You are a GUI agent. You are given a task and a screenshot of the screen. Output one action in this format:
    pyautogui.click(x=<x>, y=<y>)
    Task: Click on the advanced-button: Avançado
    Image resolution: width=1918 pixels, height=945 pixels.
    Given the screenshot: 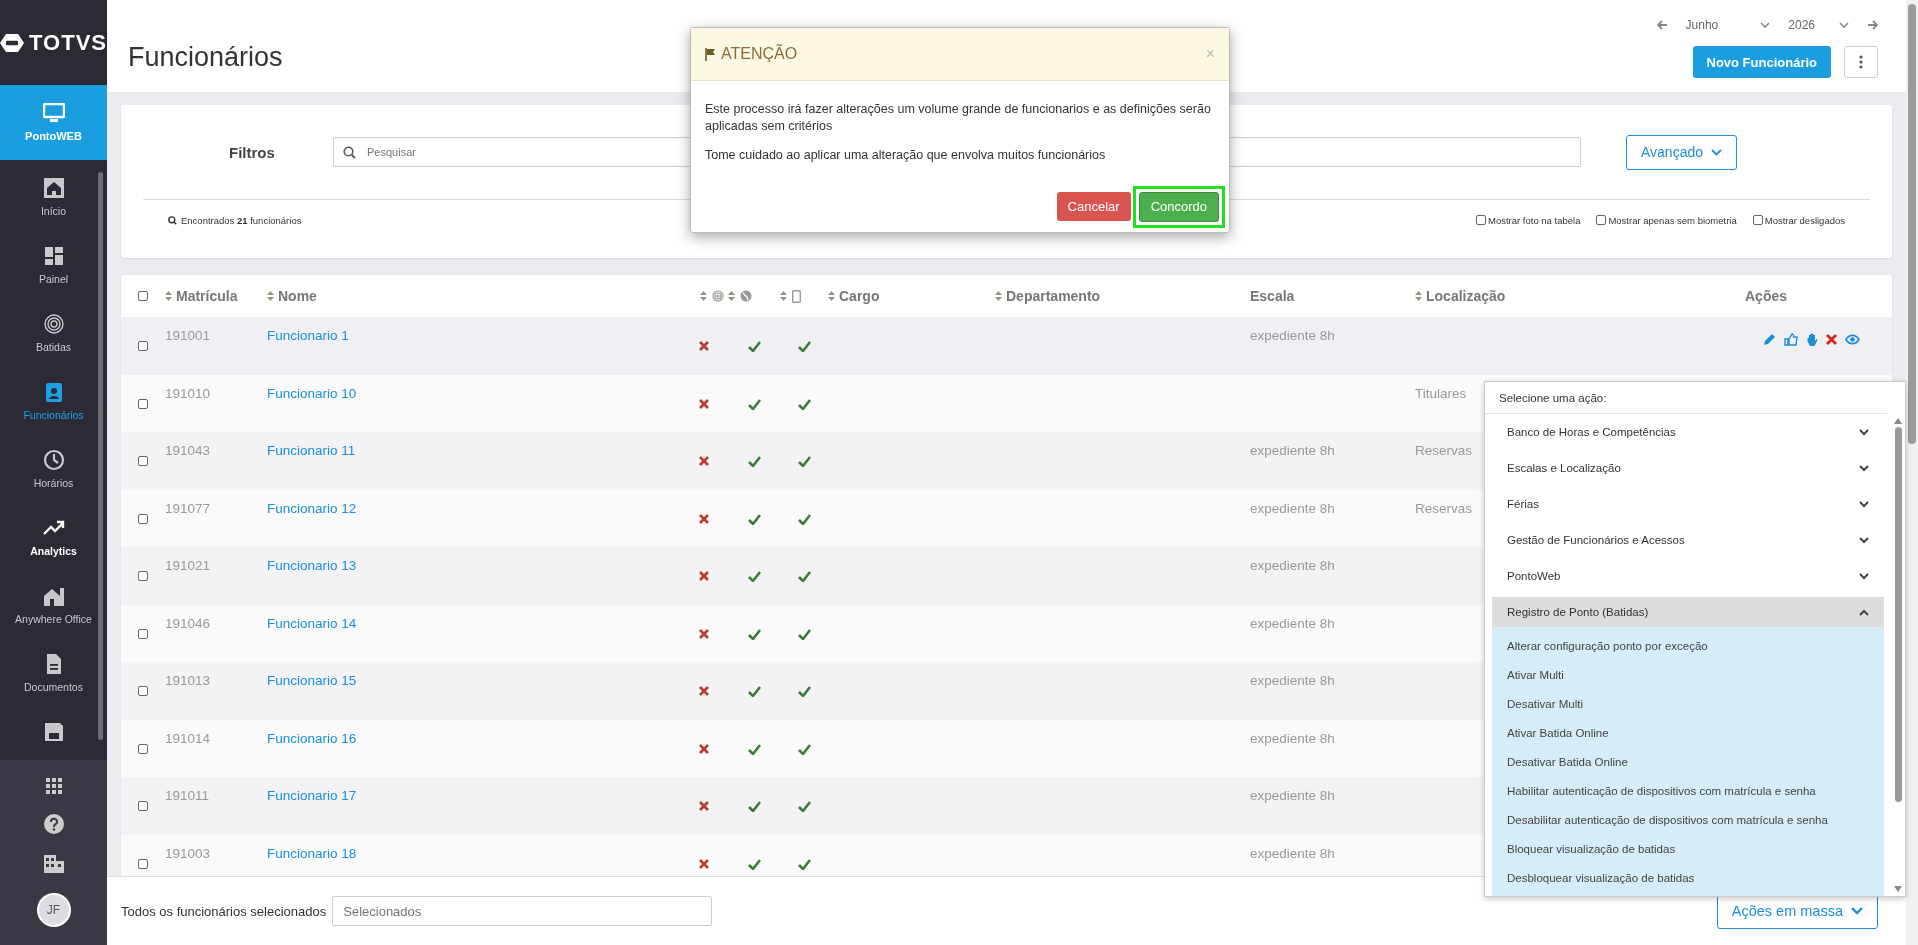 What is the action you would take?
    pyautogui.click(x=1681, y=152)
    